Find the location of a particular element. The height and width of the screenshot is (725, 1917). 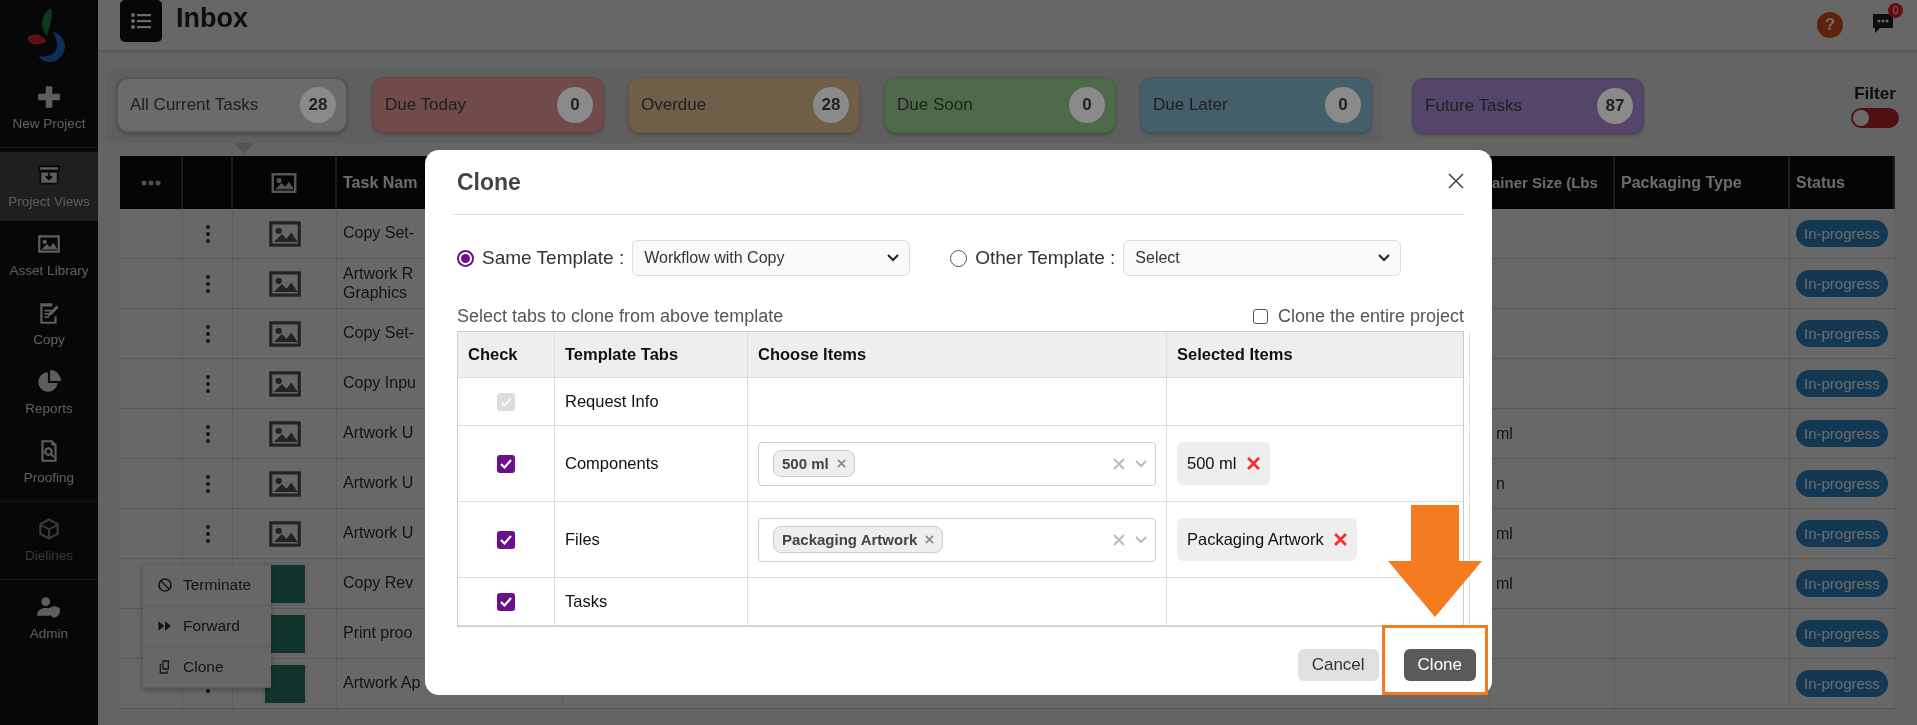

close-icon is located at coordinates (1456, 180).